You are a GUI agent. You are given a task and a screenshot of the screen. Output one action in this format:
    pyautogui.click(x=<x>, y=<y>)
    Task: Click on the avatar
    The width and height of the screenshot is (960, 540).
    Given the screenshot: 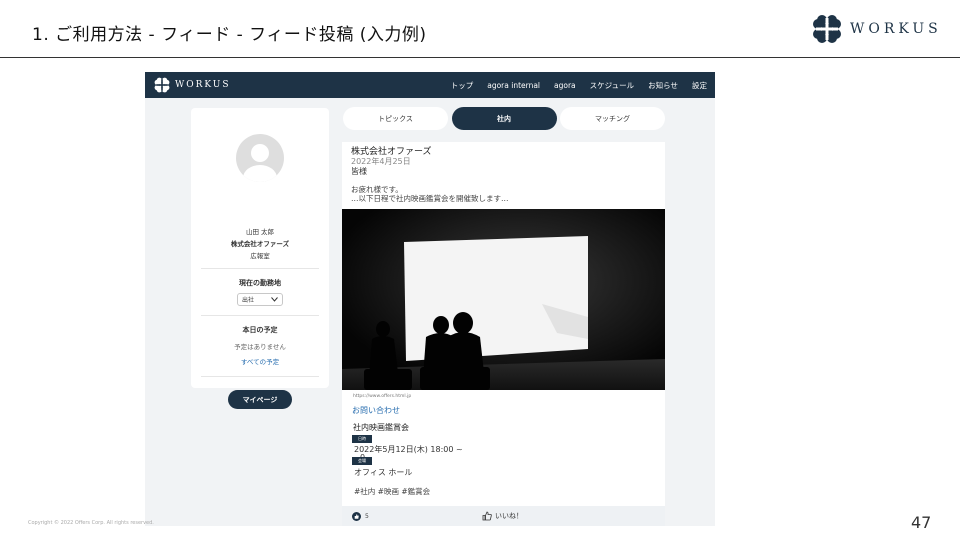 What is the action you would take?
    pyautogui.click(x=260, y=158)
    